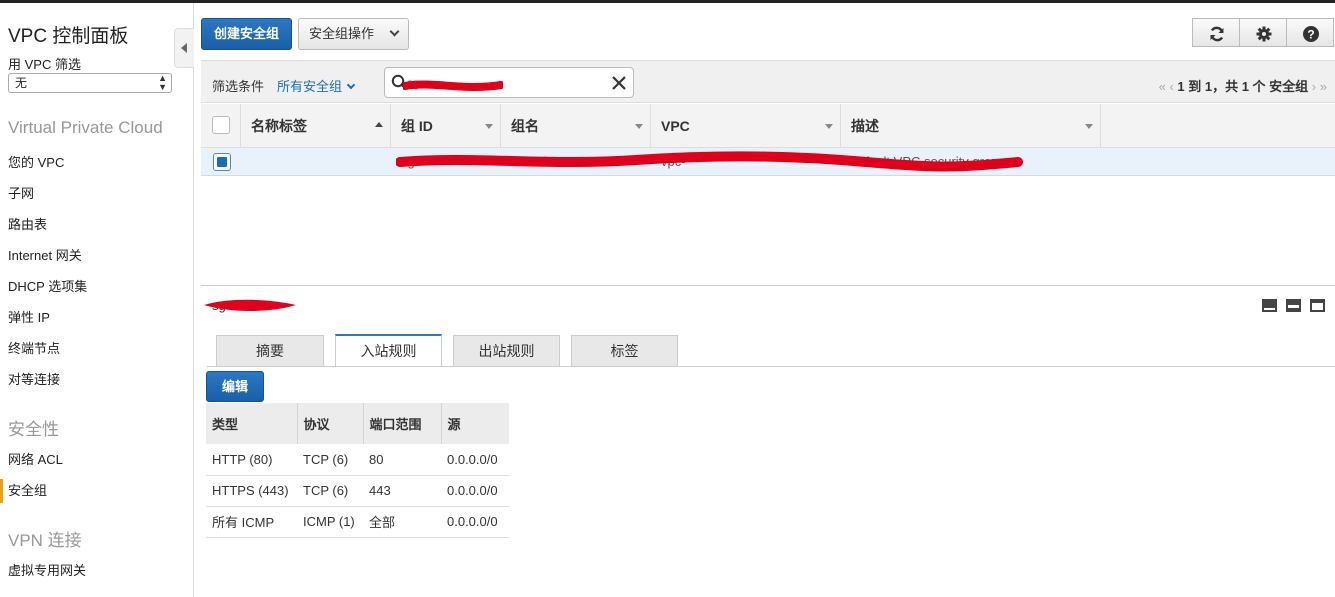 The width and height of the screenshot is (1335, 597). I want to click on sidebar-title: VPC 控制面板, so click(68, 34).